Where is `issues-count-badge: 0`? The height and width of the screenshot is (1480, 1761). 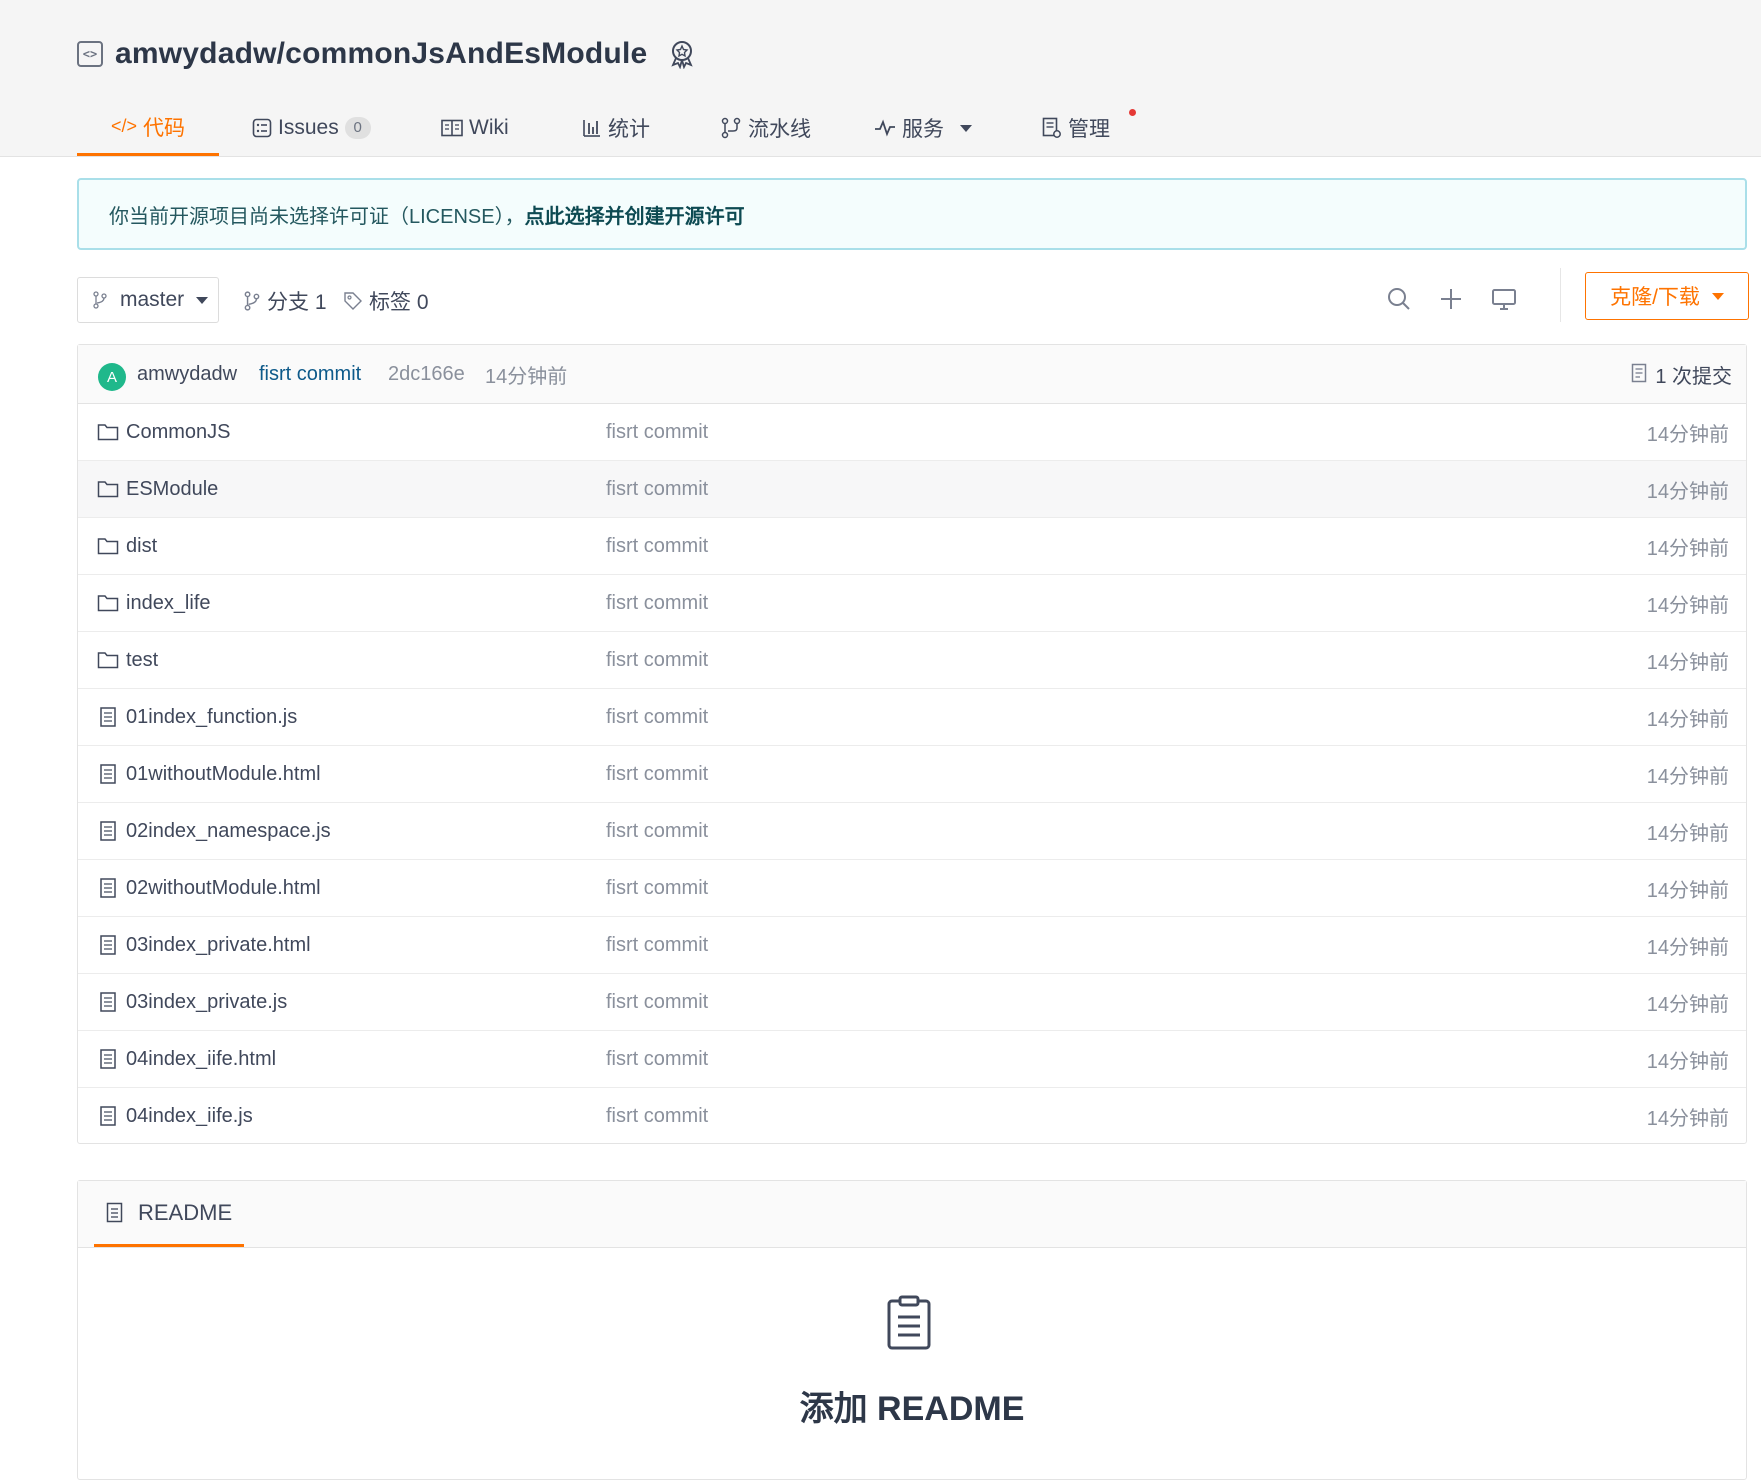
issues-count-badge: 0 is located at coordinates (357, 128).